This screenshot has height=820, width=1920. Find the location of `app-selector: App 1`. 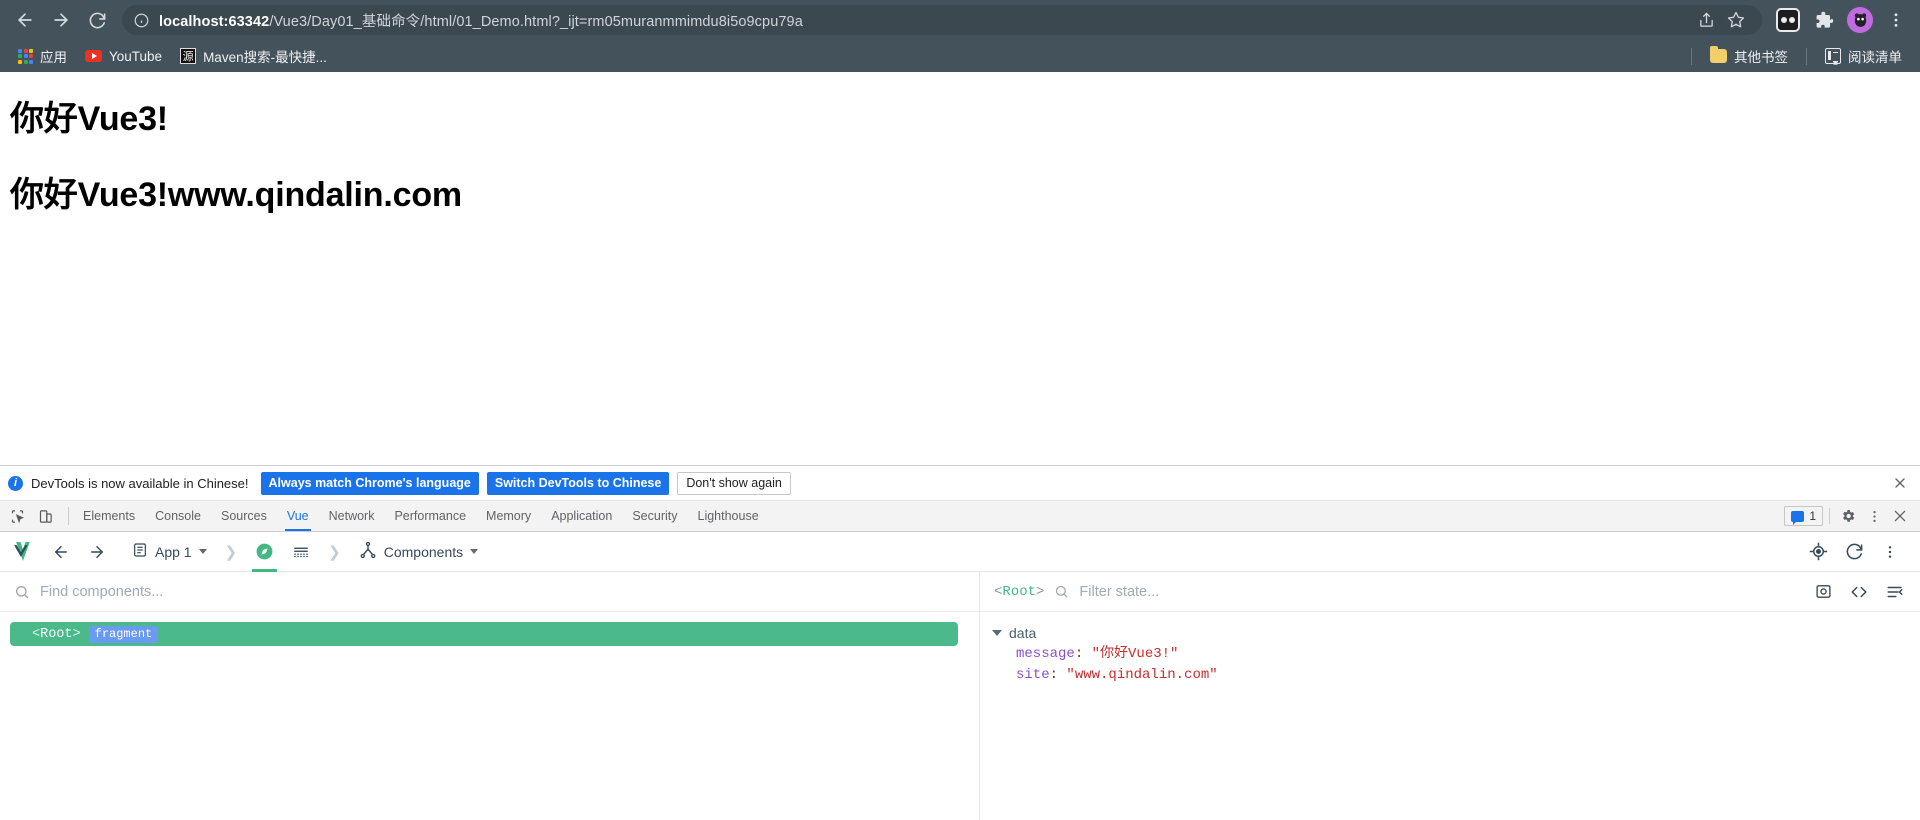

app-selector: App 1 is located at coordinates (169, 552).